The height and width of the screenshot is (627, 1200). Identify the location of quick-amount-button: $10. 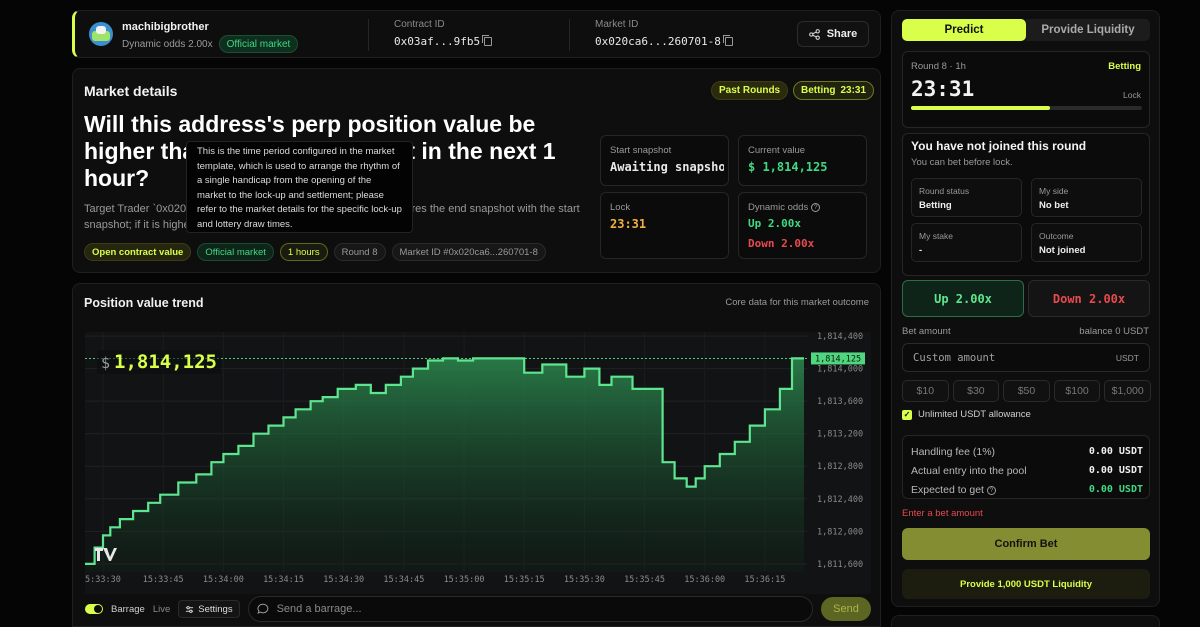
(925, 391).